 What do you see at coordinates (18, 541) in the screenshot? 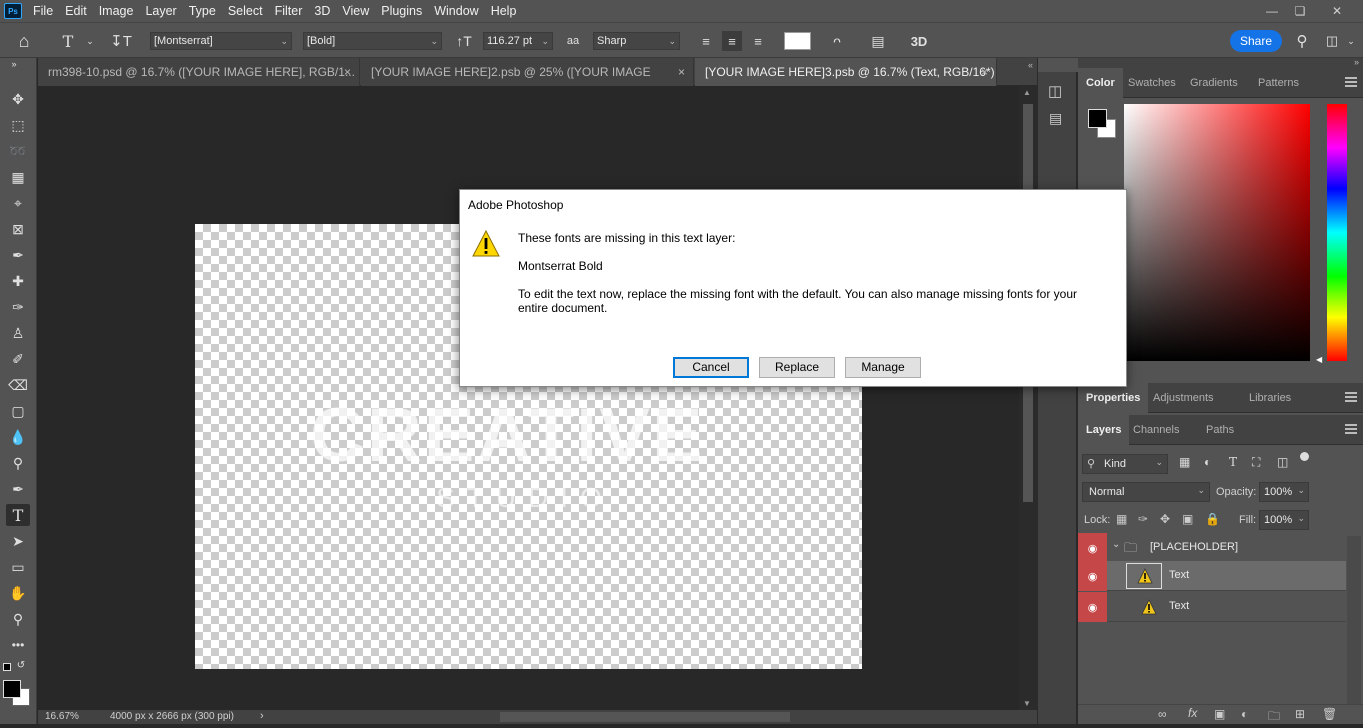
I see `path-selection-tool-icon: ➤` at bounding box center [18, 541].